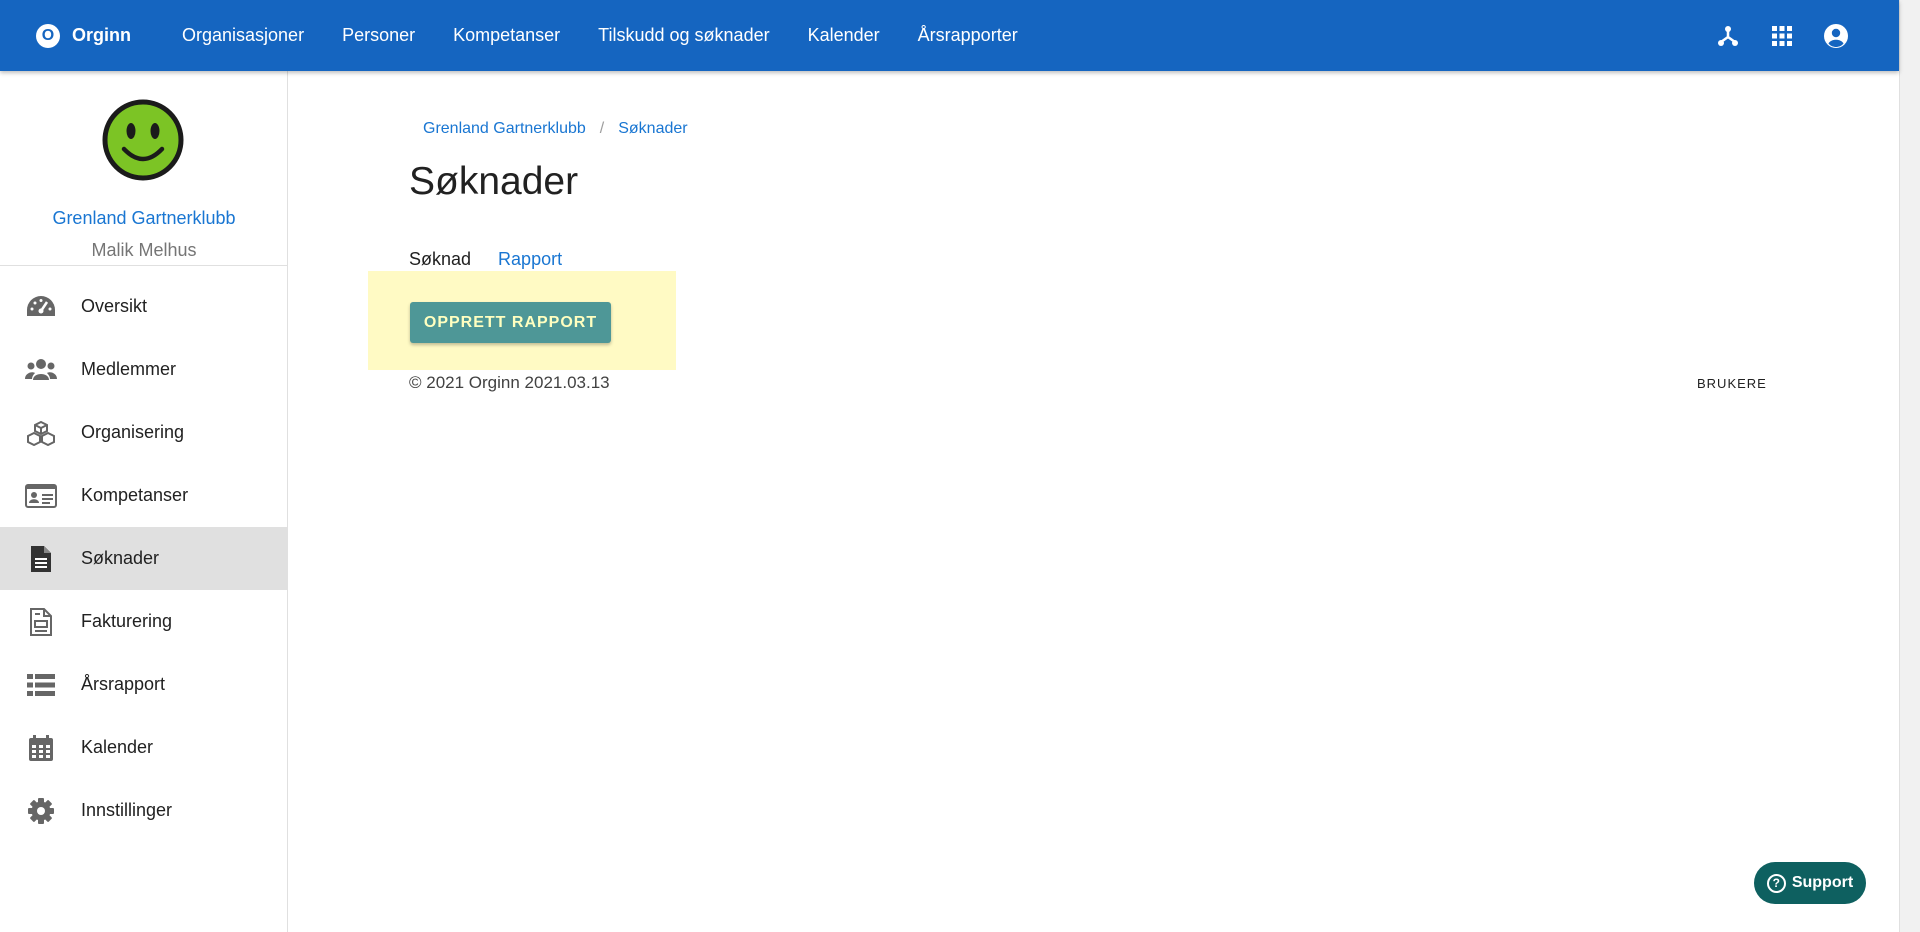 Image resolution: width=1920 pixels, height=932 pixels. What do you see at coordinates (40, 433) in the screenshot?
I see `cubes-icon` at bounding box center [40, 433].